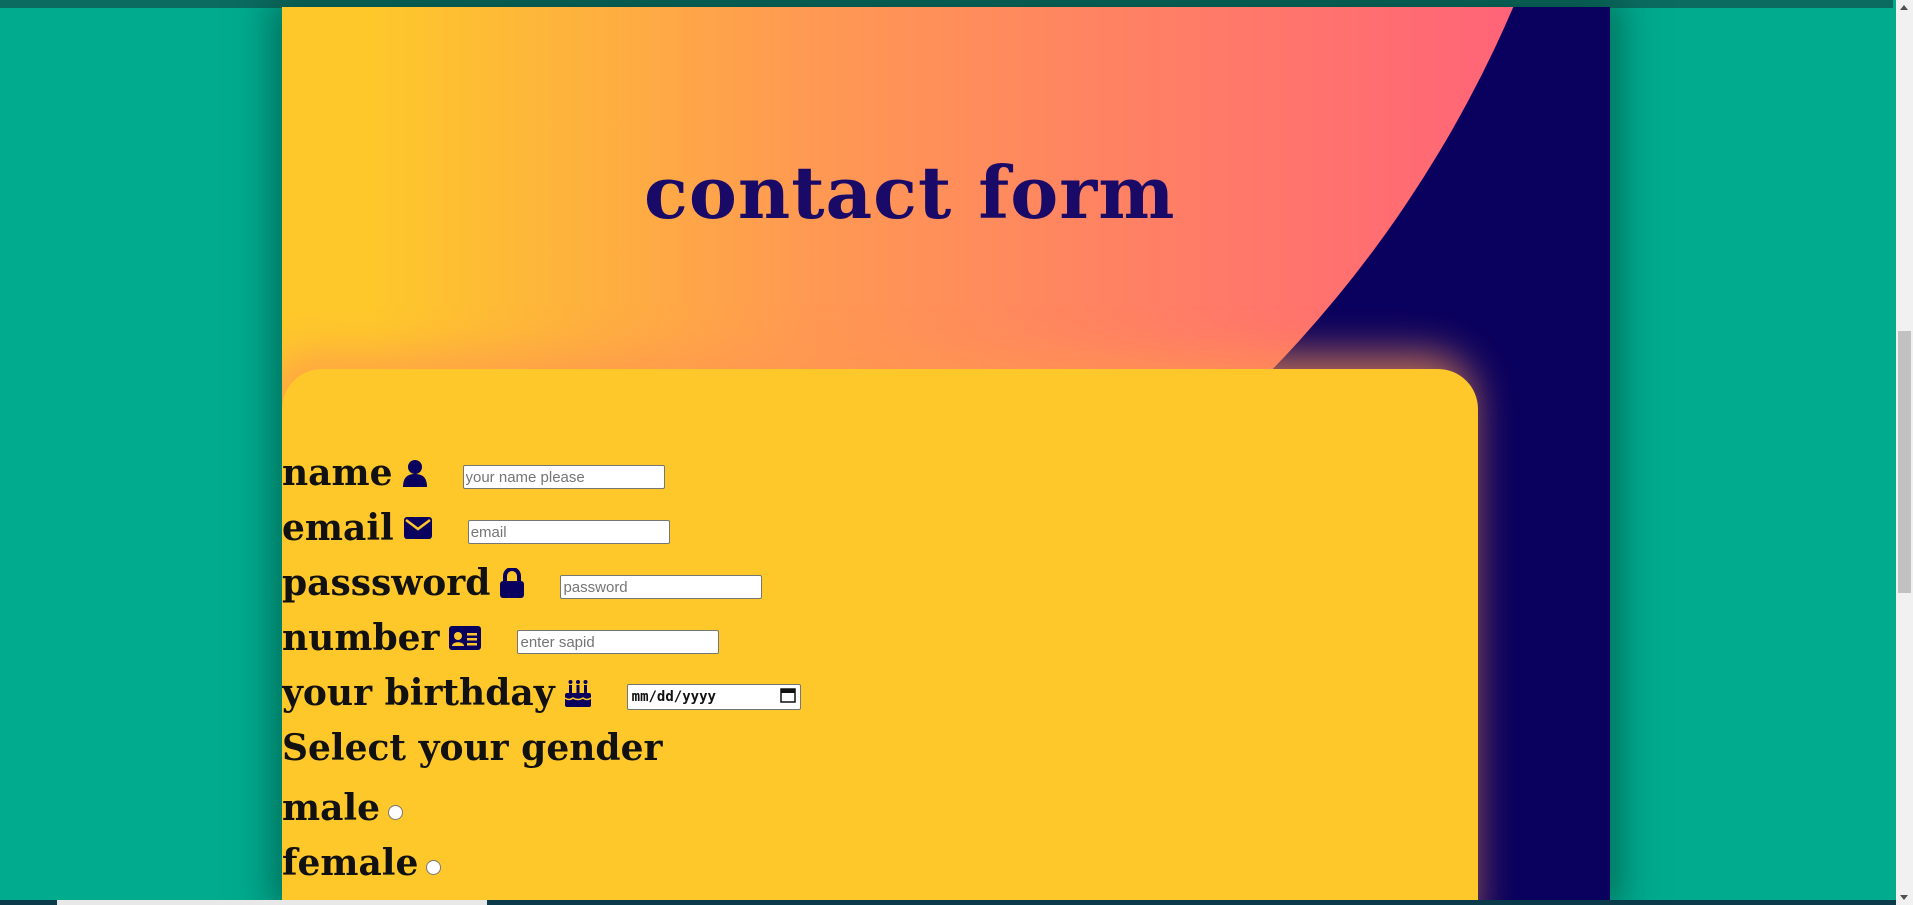 The image size is (1913, 905). Describe the element at coordinates (577, 693) in the screenshot. I see `birthday-cake-icon` at that location.